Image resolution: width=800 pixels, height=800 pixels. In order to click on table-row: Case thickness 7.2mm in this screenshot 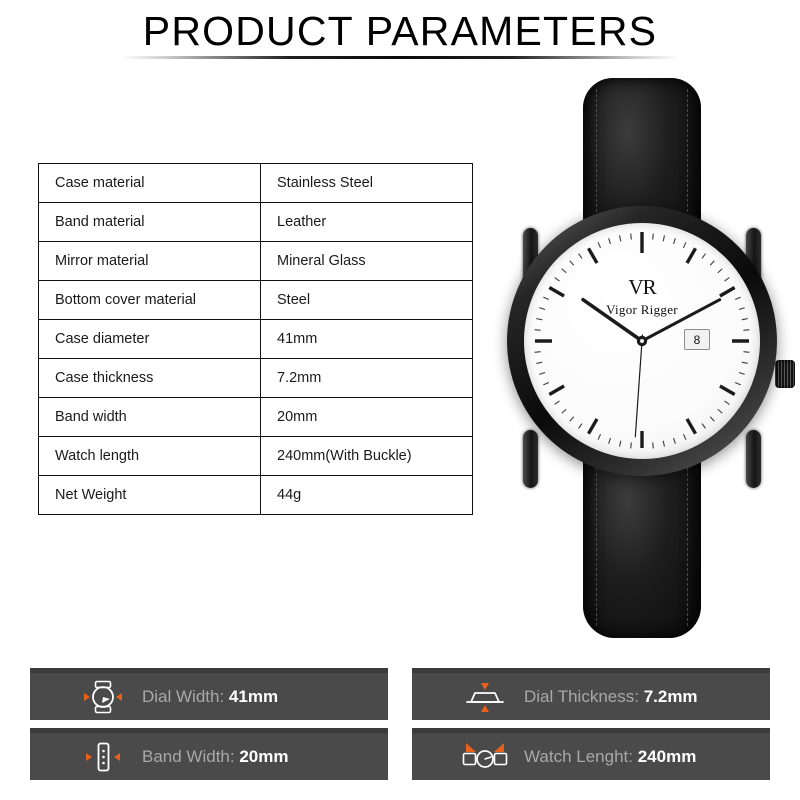, I will do `click(255, 378)`.